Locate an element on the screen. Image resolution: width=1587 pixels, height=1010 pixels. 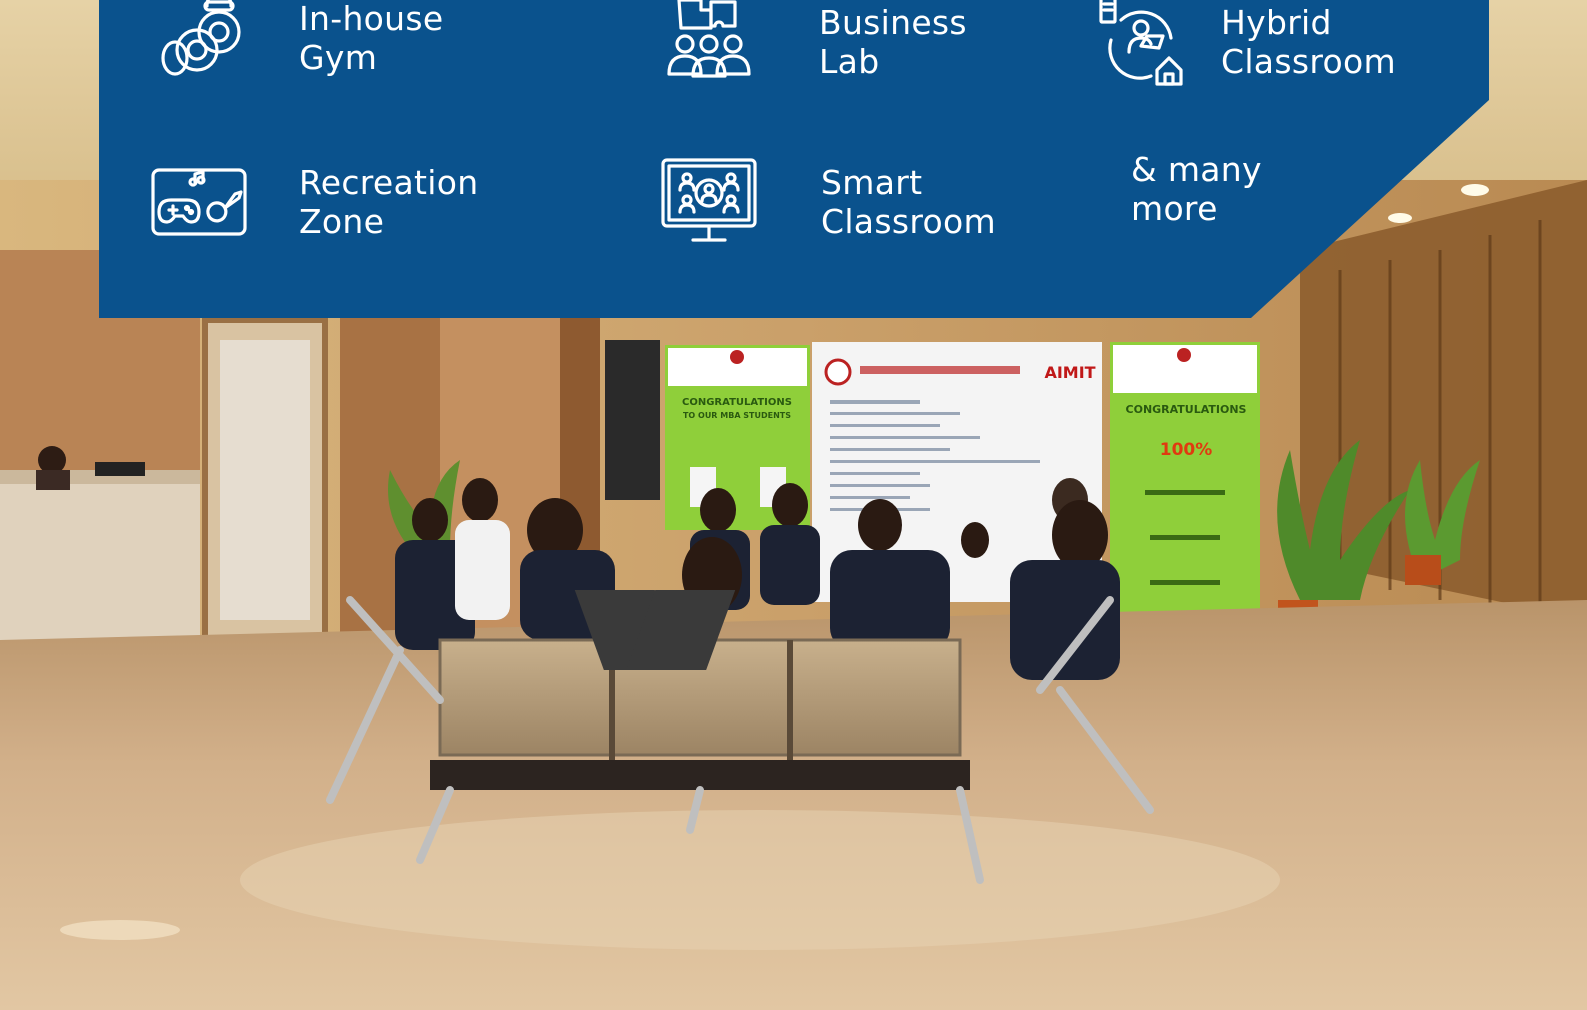
feature-recreation-zone: Recreation Zone is located at coordinates (354, 202).